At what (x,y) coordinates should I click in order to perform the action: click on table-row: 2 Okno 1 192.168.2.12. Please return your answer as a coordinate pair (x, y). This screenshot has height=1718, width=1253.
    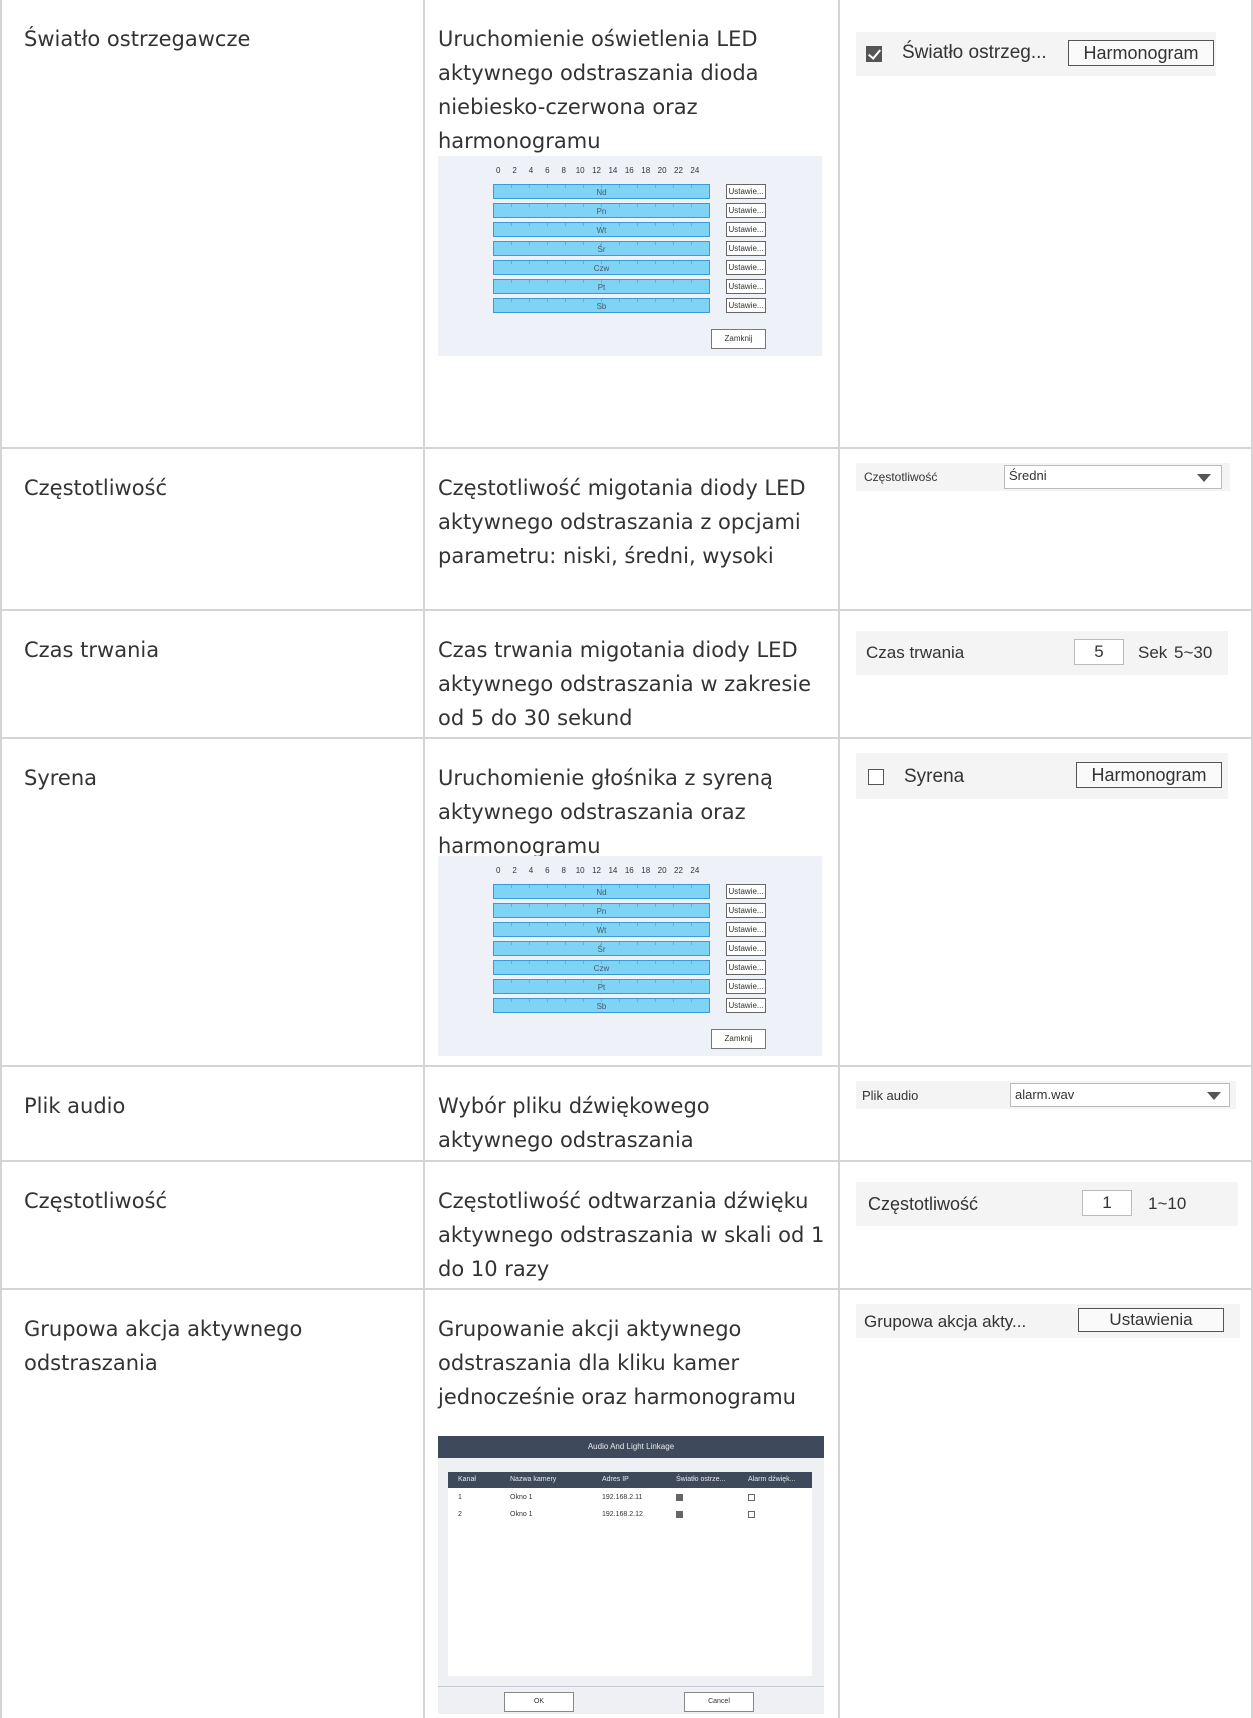
    Looking at the image, I should click on (630, 1515).